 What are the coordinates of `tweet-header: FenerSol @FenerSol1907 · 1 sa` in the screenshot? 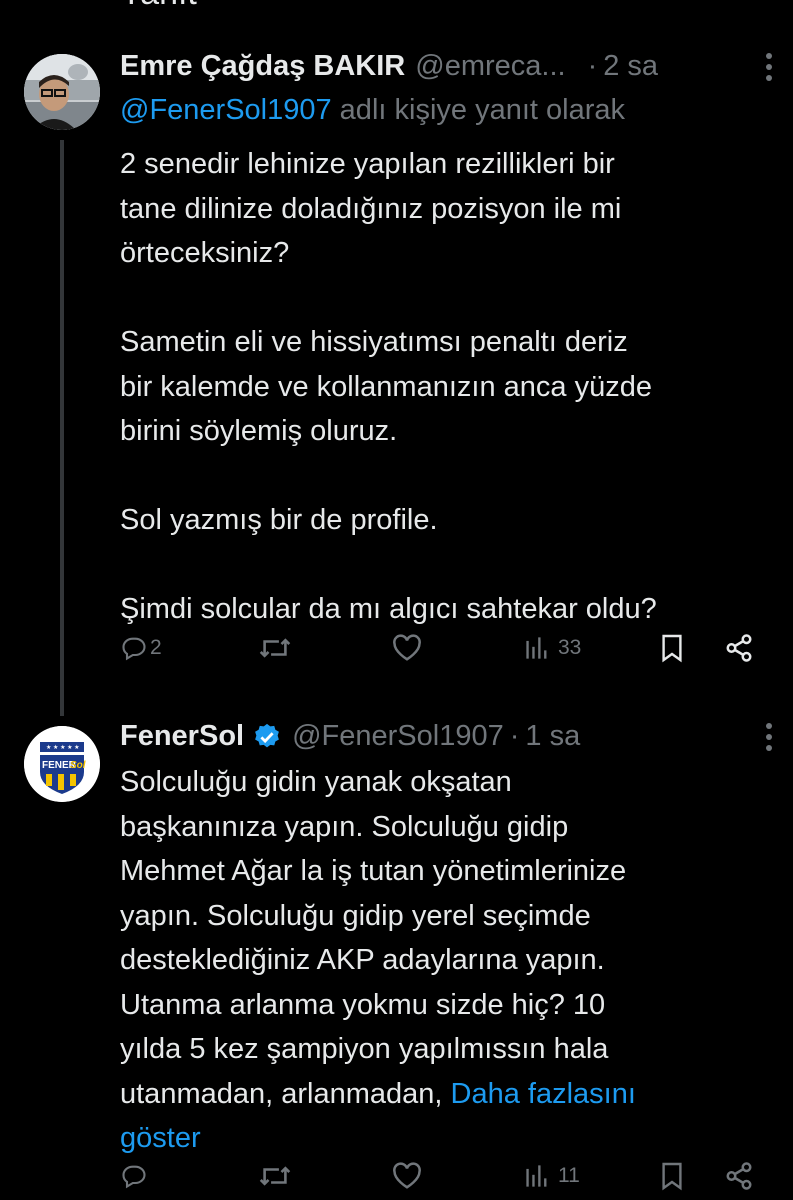 It's located at (350, 736).